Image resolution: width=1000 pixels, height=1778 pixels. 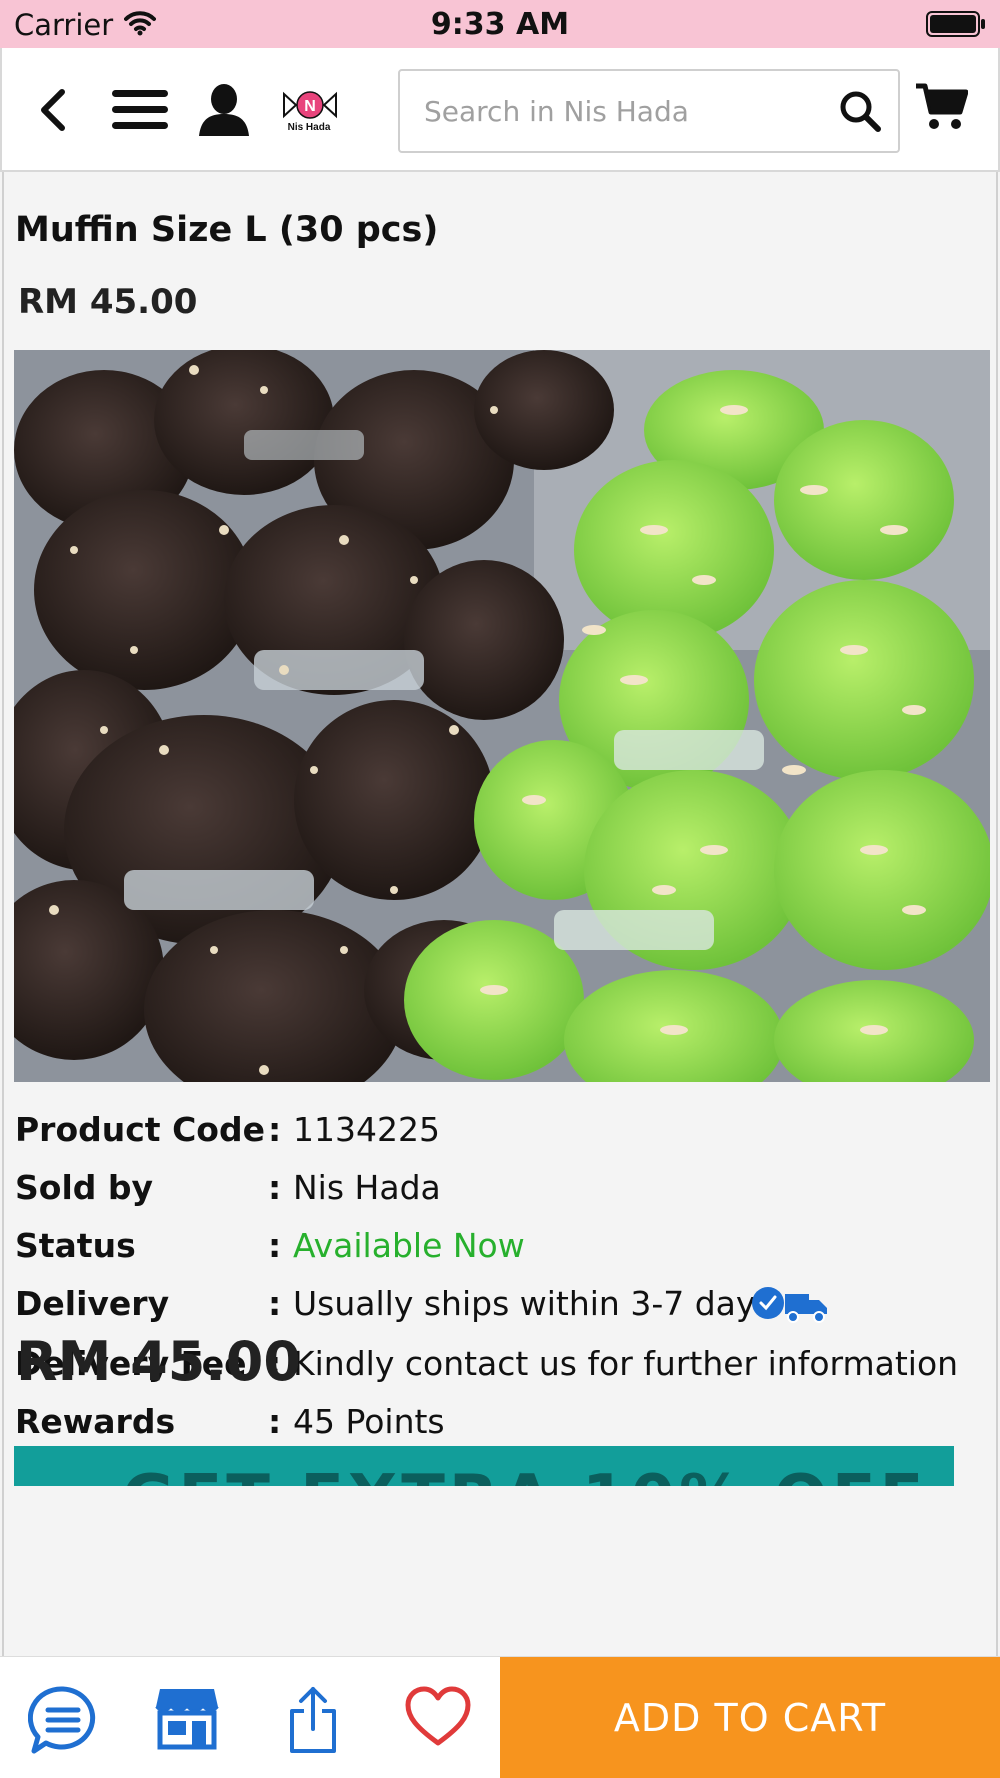 I want to click on detail-label: Status, so click(x=75, y=1245).